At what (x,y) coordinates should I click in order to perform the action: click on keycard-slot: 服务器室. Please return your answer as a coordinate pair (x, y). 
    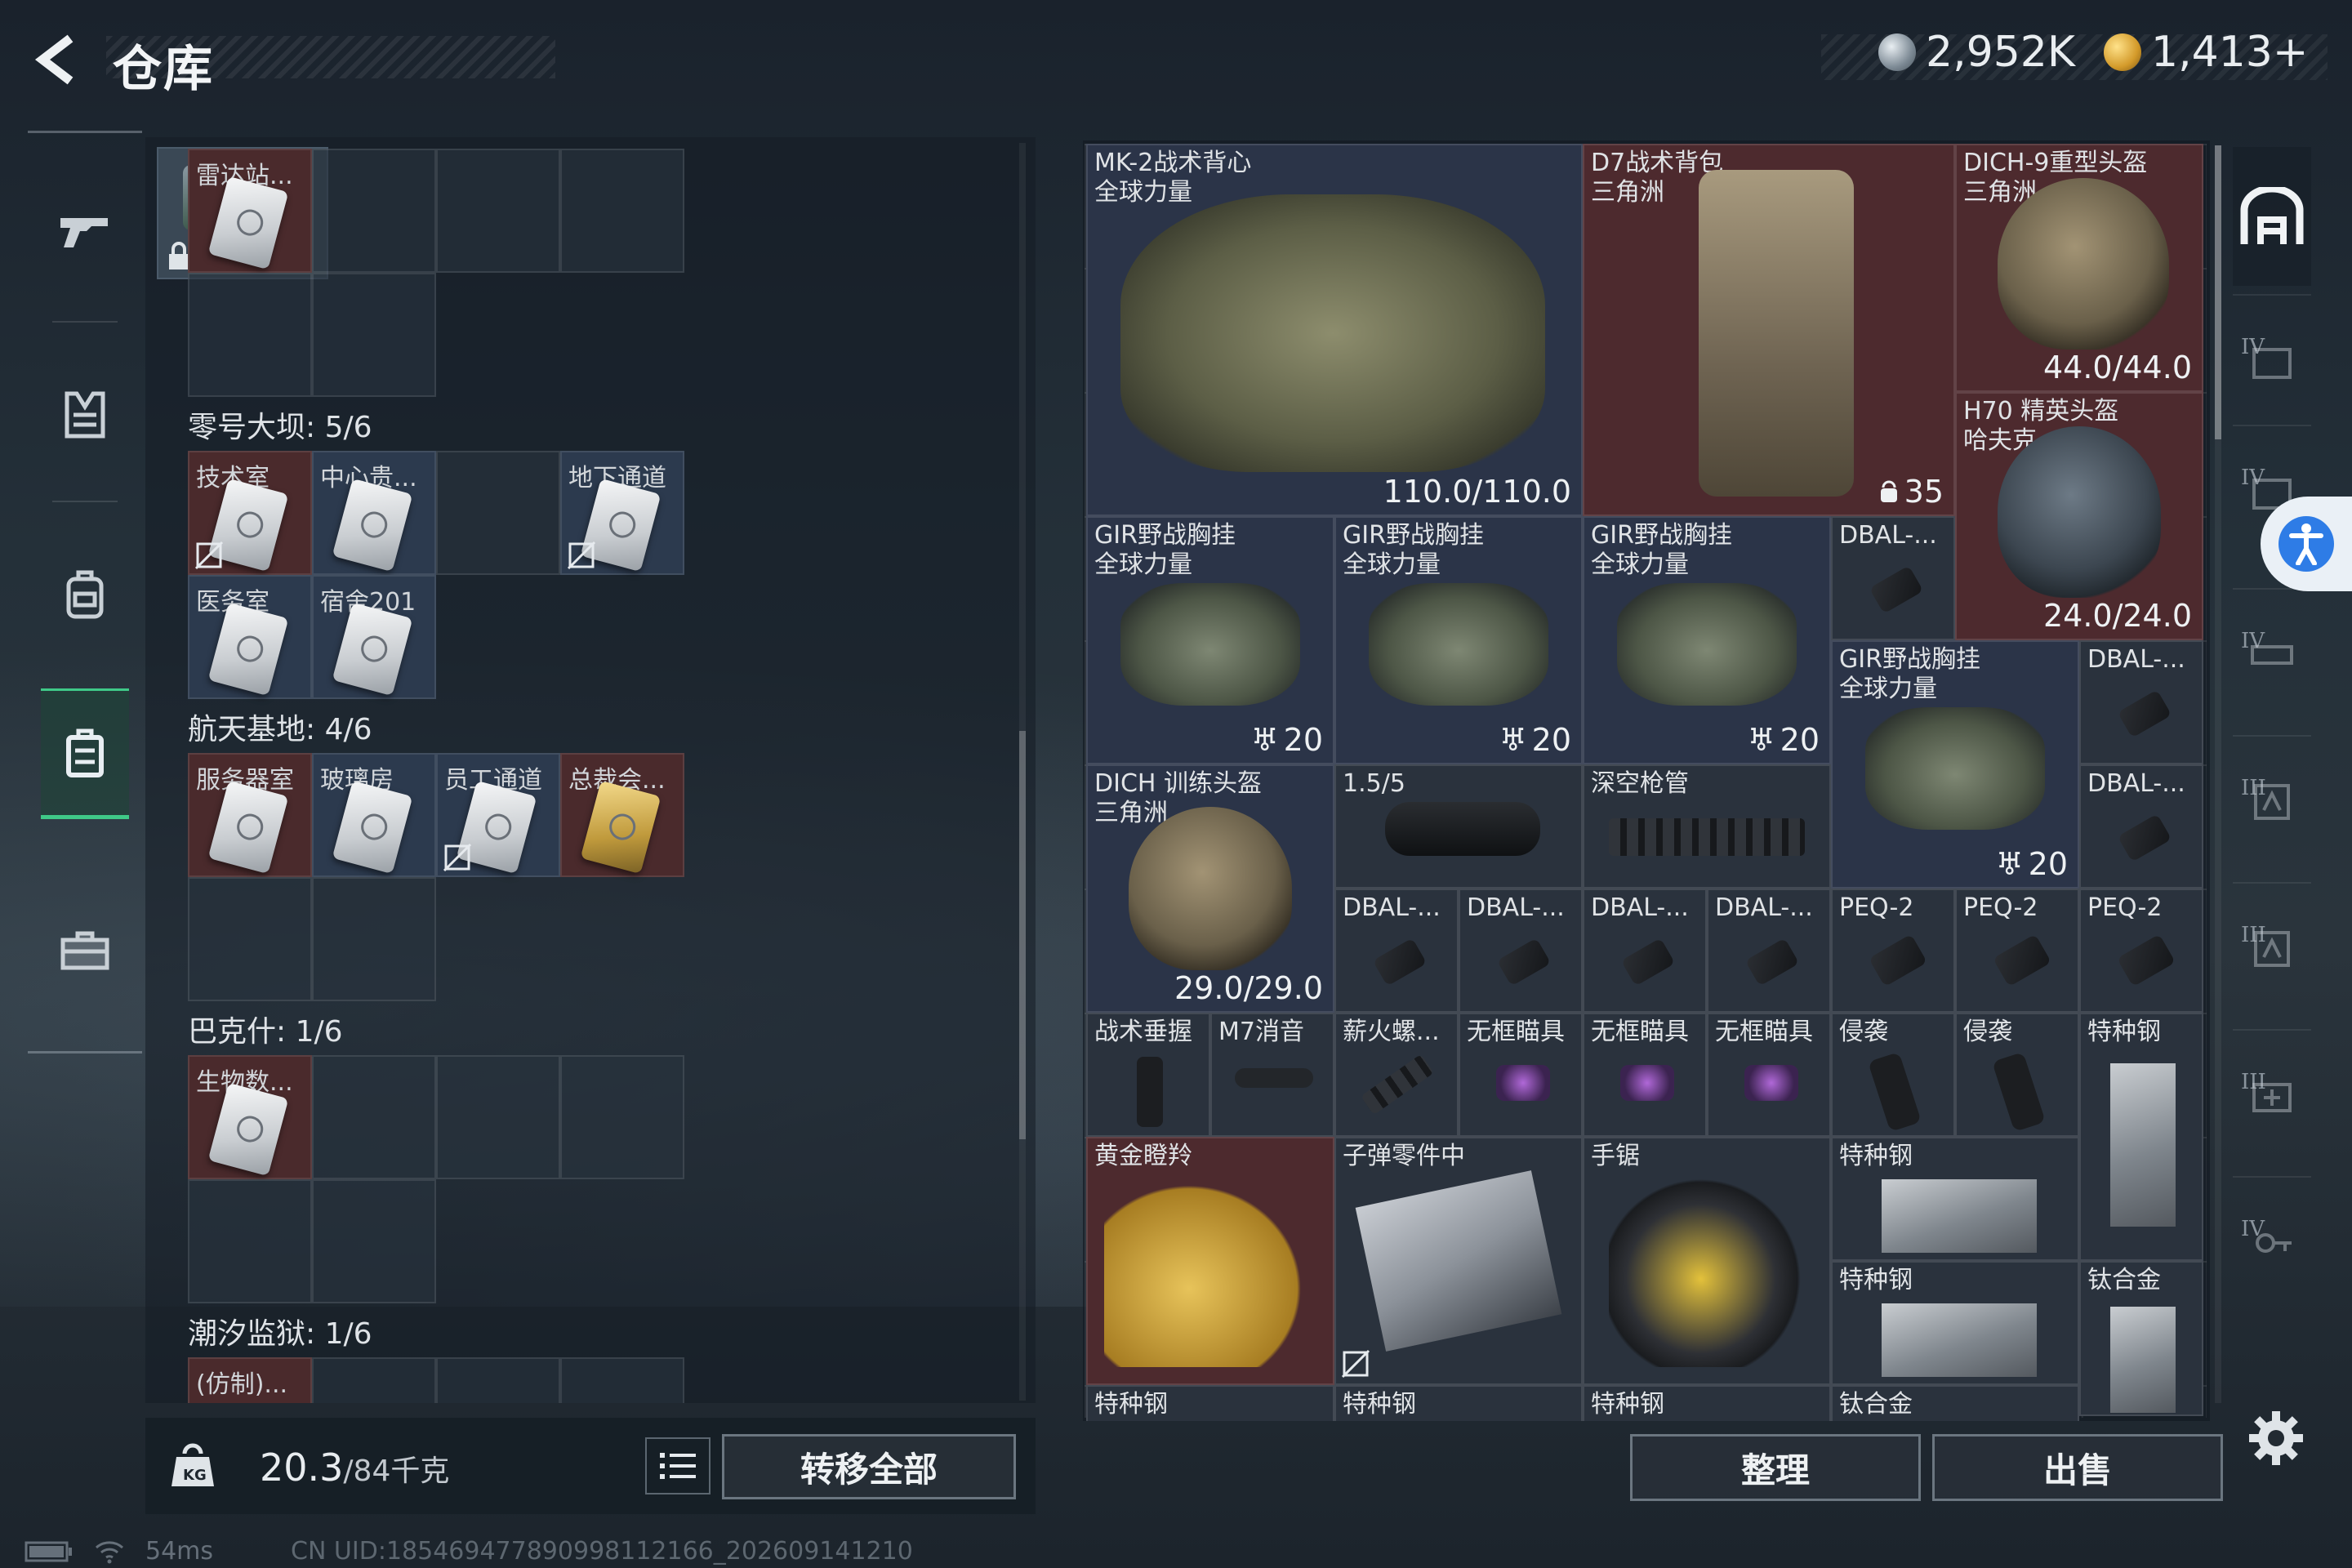
    Looking at the image, I should click on (250, 815).